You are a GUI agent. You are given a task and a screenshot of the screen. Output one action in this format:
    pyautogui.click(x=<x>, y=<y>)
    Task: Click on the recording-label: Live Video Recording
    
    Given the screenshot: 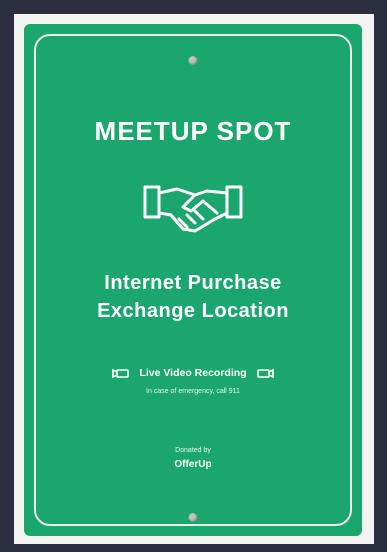 What is the action you would take?
    pyautogui.click(x=193, y=373)
    